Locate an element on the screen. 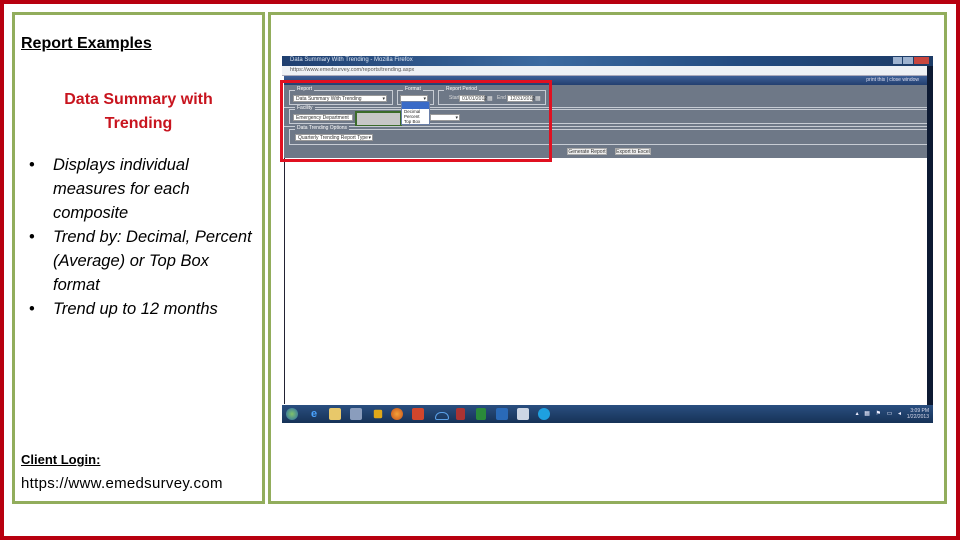  system-tray-icons: ▴ ▦ ⚑ ▭ ◂ is located at coordinates (879, 413).